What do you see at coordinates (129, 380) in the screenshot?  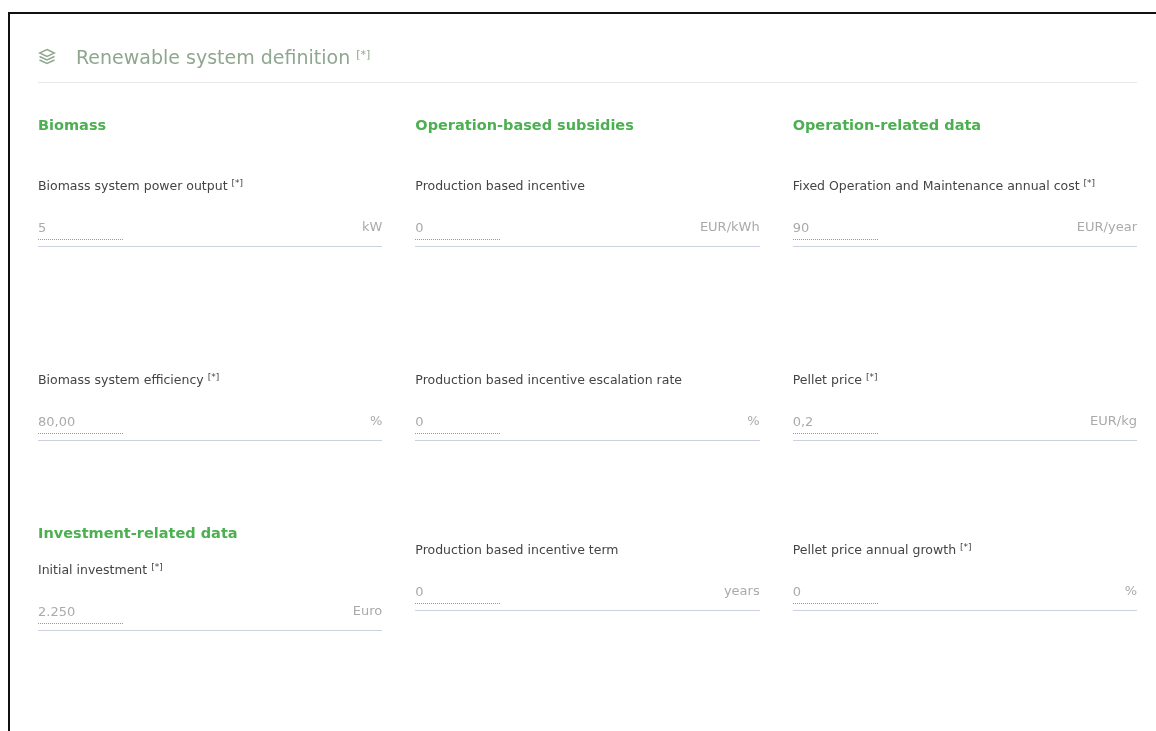 I see `field-label: Biomass system efficiency $^{[*]}$` at bounding box center [129, 380].